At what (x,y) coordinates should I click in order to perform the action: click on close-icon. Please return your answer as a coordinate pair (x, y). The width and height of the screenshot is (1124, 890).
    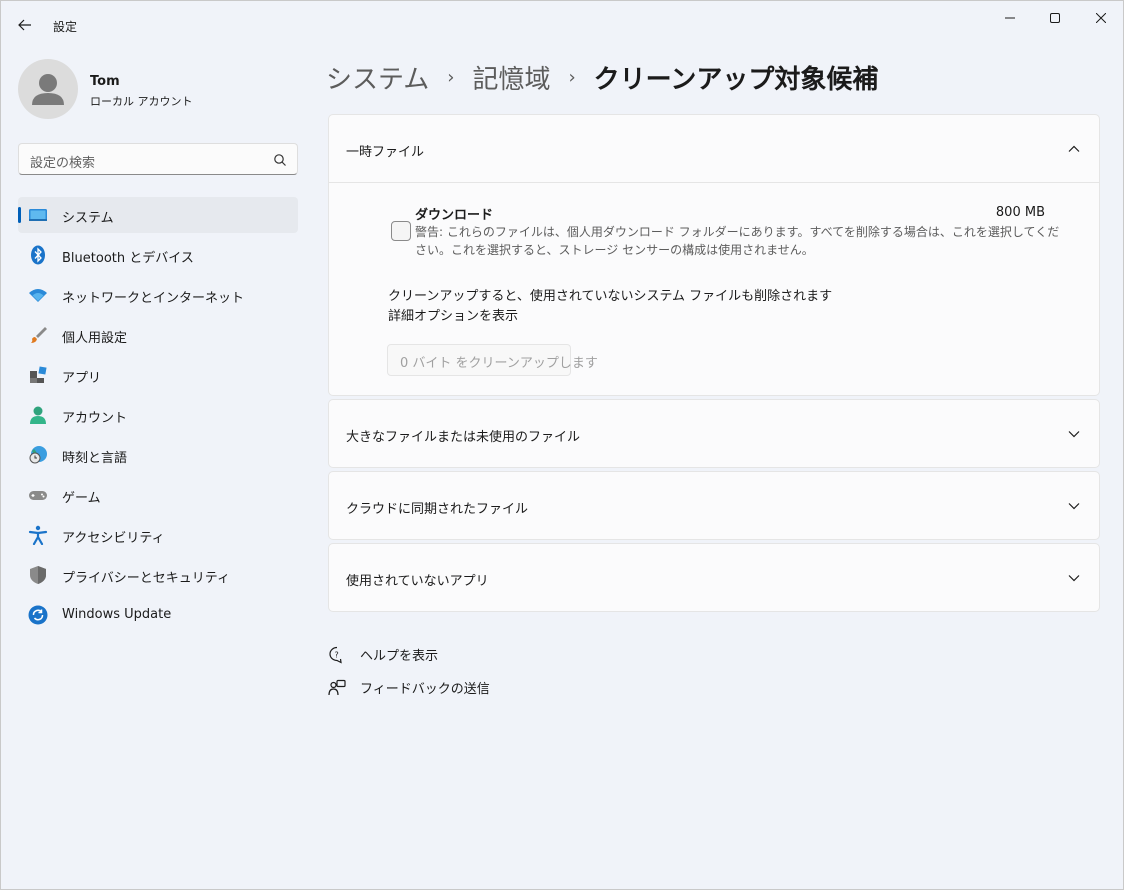
    Looking at the image, I should click on (1101, 18).